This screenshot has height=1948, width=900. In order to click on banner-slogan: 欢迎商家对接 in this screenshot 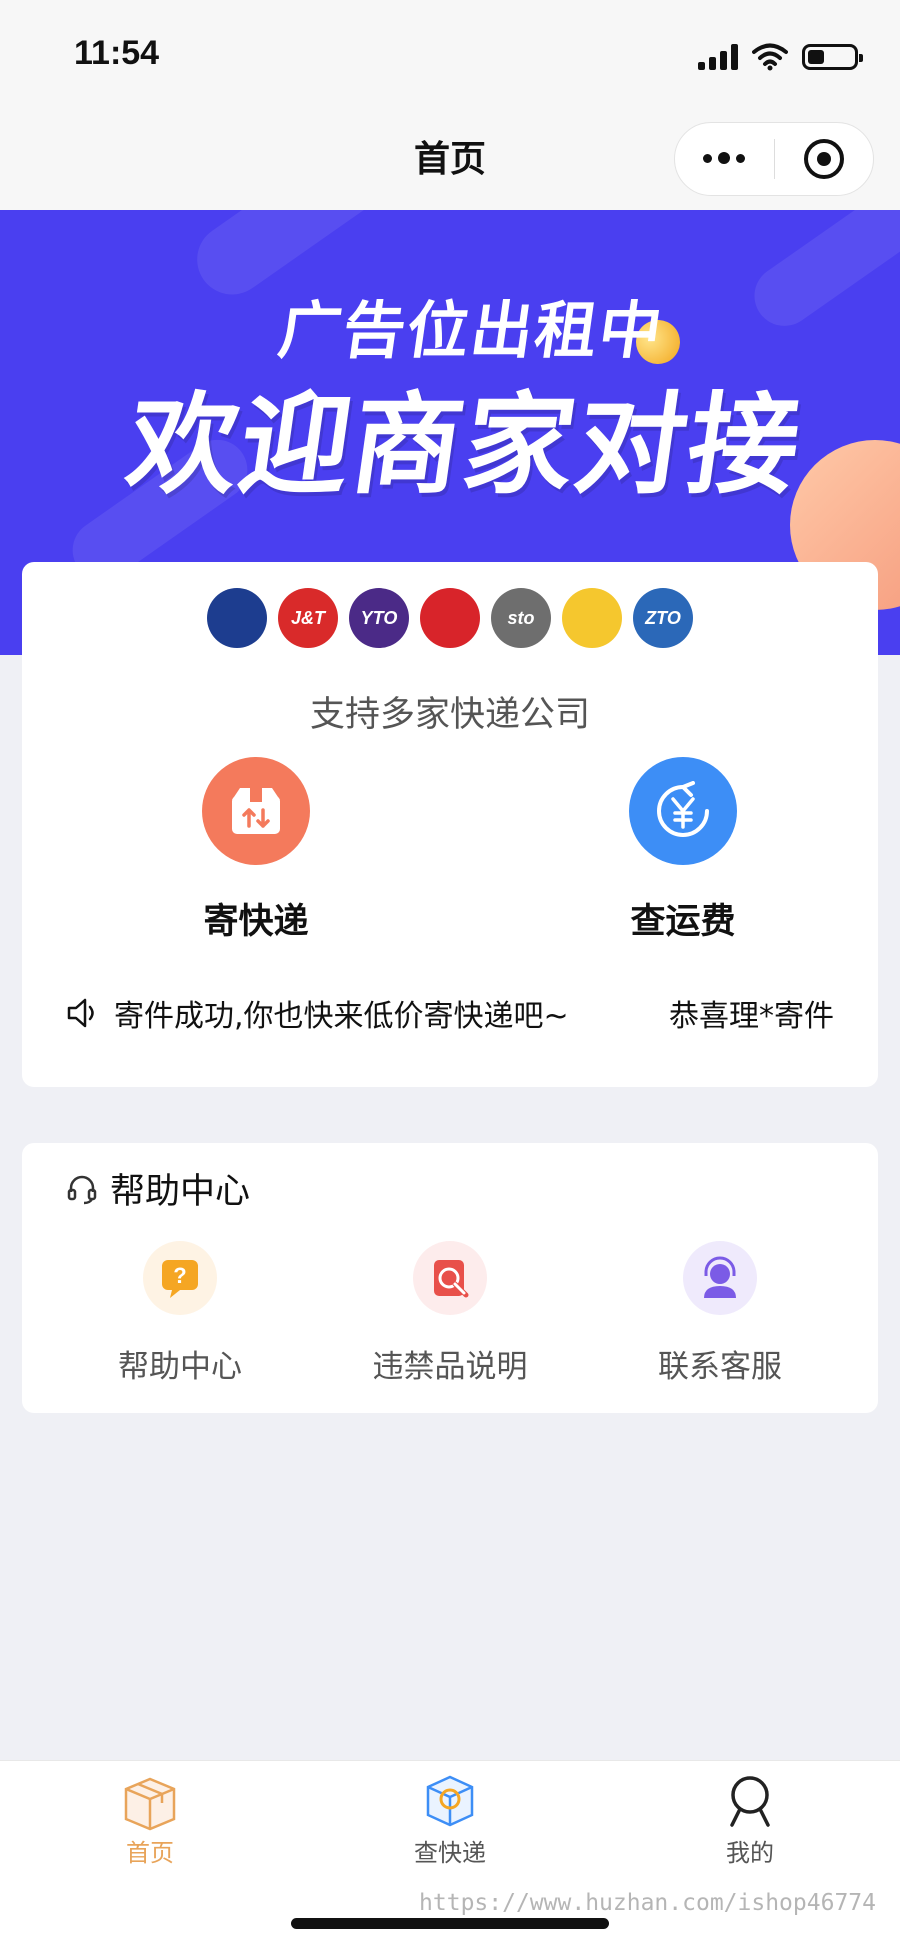, I will do `click(464, 445)`.